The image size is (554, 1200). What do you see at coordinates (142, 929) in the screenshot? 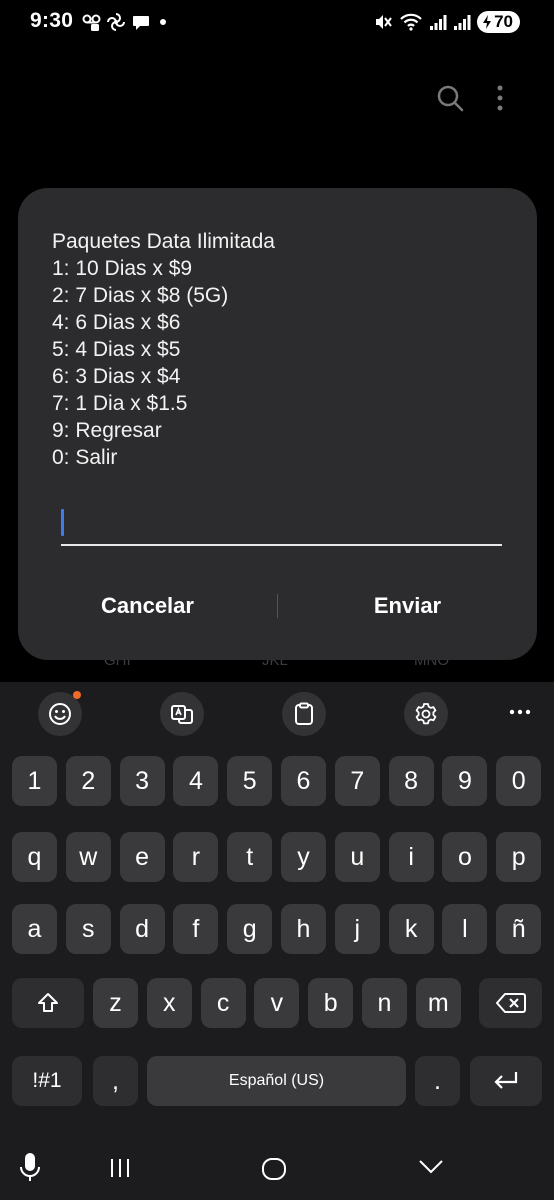
I see `letter-key-d: d` at bounding box center [142, 929].